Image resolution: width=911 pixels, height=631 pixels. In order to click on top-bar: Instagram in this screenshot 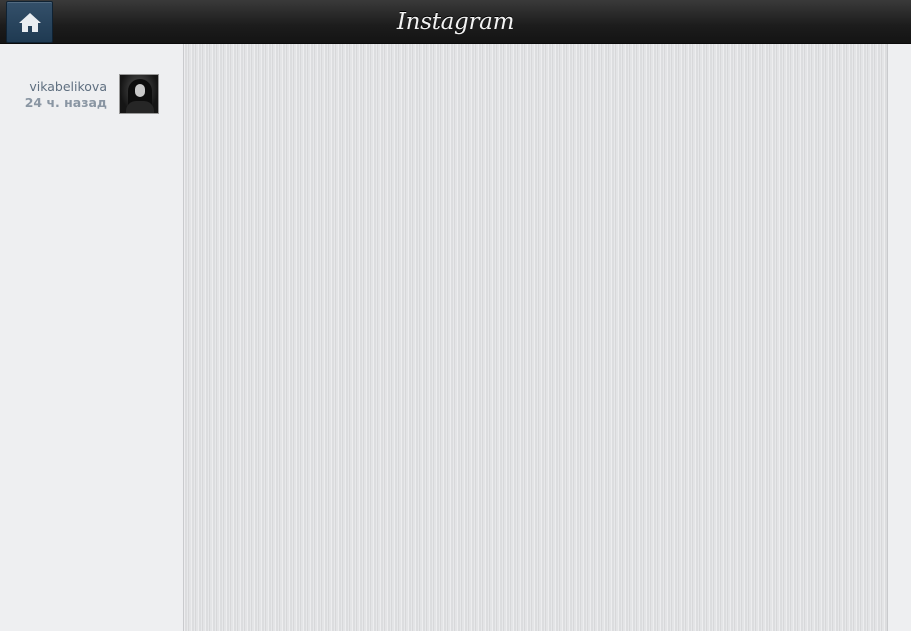, I will do `click(455, 22)`.